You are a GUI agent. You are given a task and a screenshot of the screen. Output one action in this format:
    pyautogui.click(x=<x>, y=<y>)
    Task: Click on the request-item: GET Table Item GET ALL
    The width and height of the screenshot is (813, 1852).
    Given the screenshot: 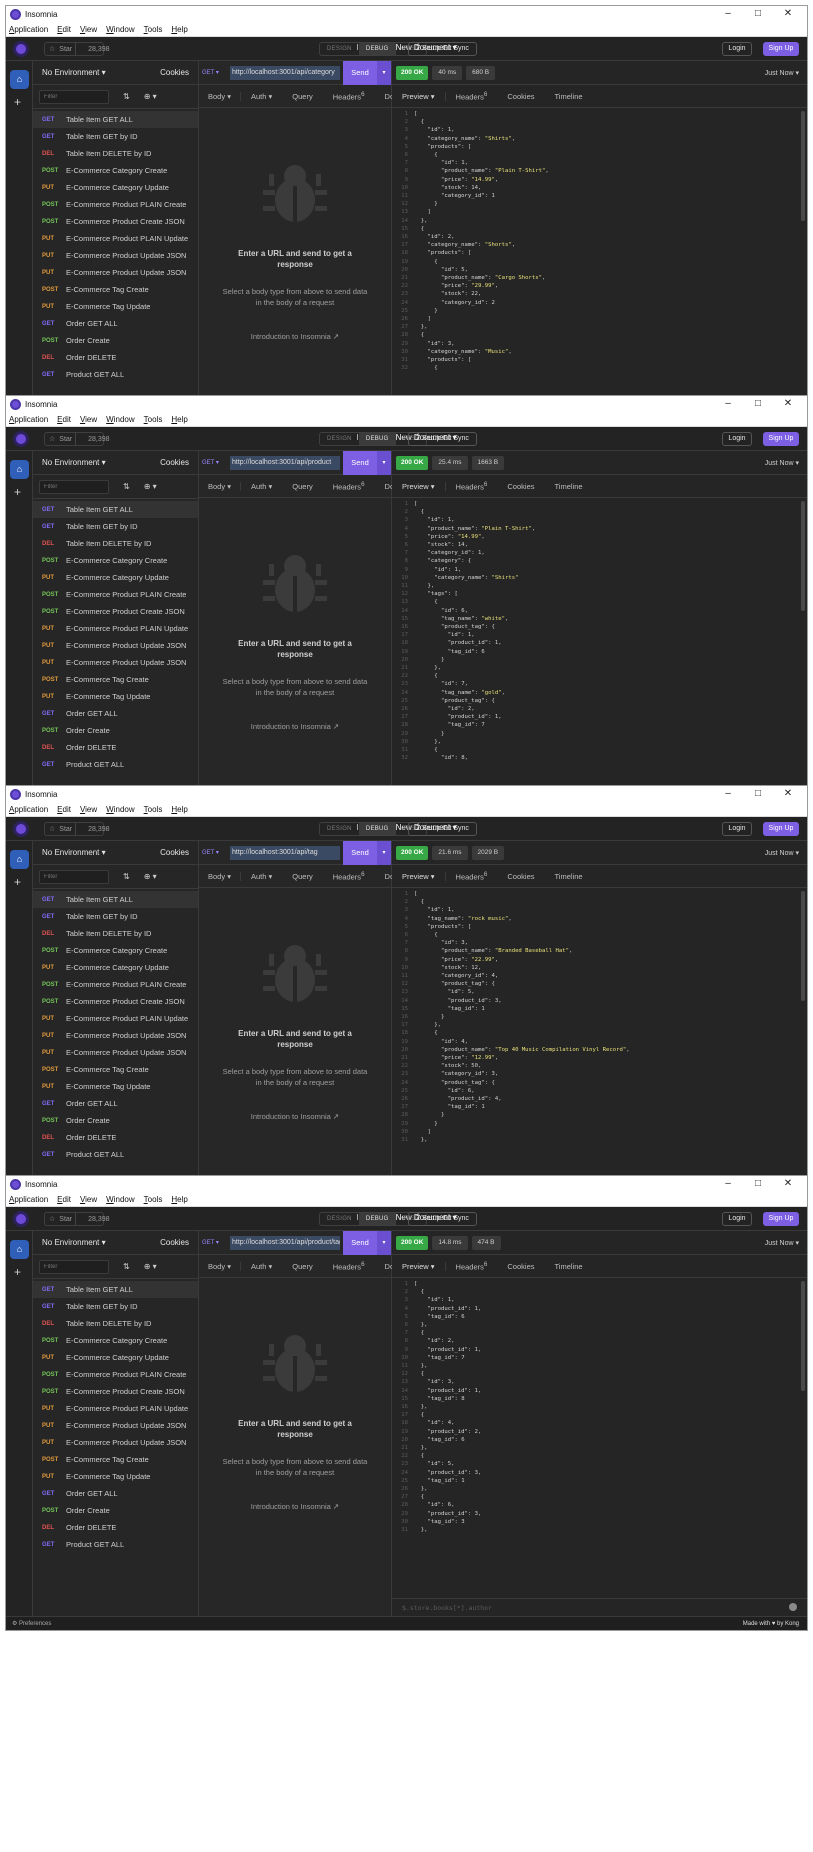 What is the action you would take?
    pyautogui.click(x=115, y=899)
    